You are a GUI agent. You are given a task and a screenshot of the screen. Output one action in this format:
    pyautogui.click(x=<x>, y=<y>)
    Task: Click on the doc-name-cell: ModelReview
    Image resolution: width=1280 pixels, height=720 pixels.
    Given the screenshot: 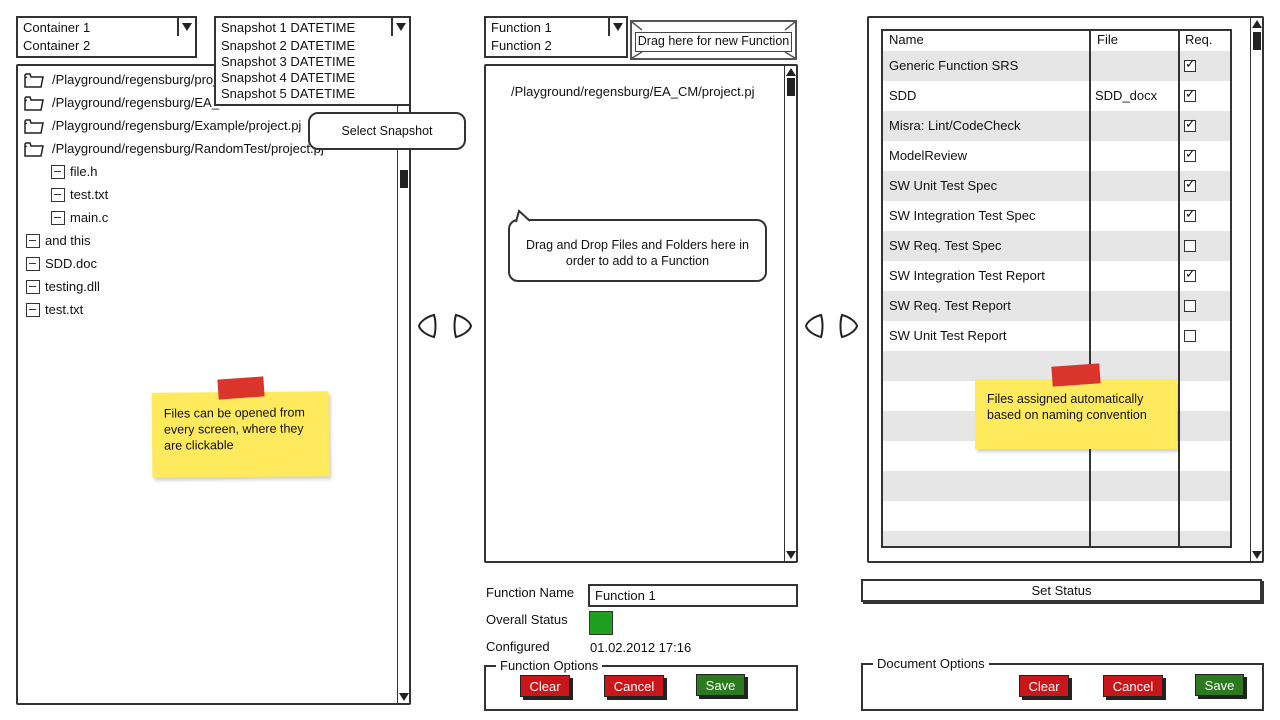 What is the action you would take?
    pyautogui.click(x=928, y=155)
    